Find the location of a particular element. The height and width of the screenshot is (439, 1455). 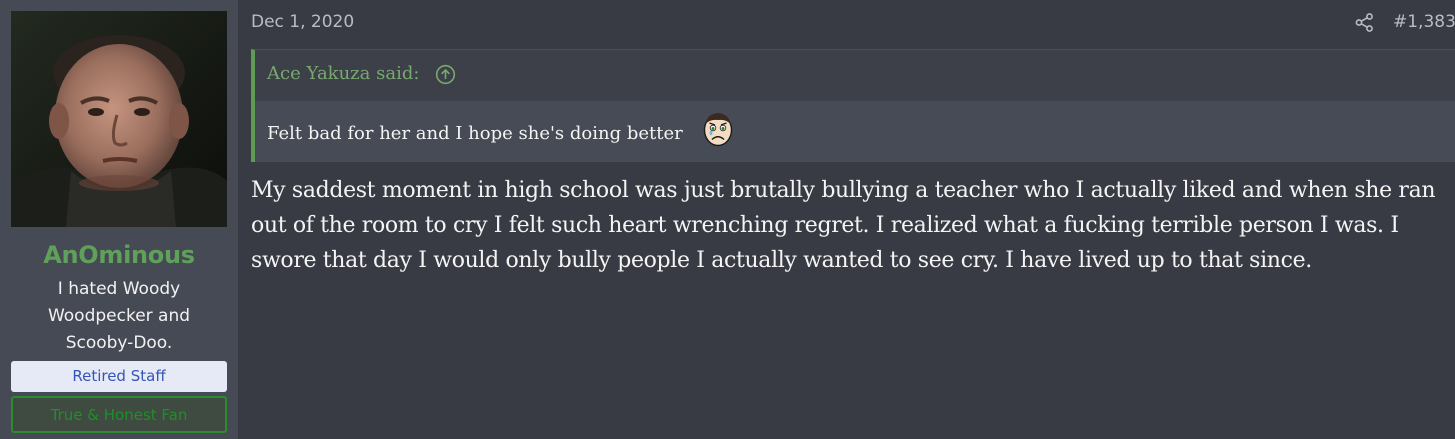

user-title: I hated Woody Woodpecker and Scooby-Doo. is located at coordinates (119, 316).